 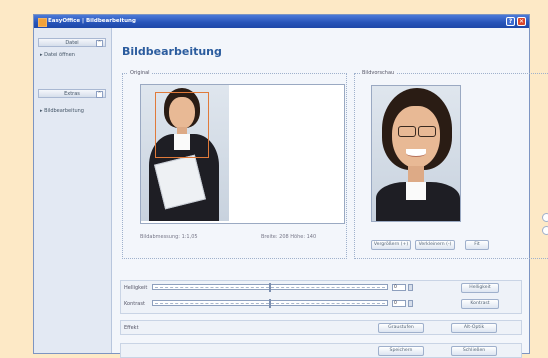 I want to click on title-bar: EasyOffice | Bildbearbeitung ? ✕, so click(x=281, y=21).